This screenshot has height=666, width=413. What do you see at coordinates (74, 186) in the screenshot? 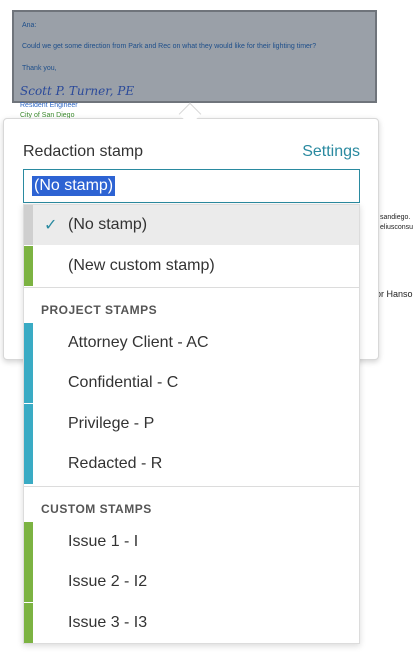
I see `stamp-input-value: (No stamp)` at bounding box center [74, 186].